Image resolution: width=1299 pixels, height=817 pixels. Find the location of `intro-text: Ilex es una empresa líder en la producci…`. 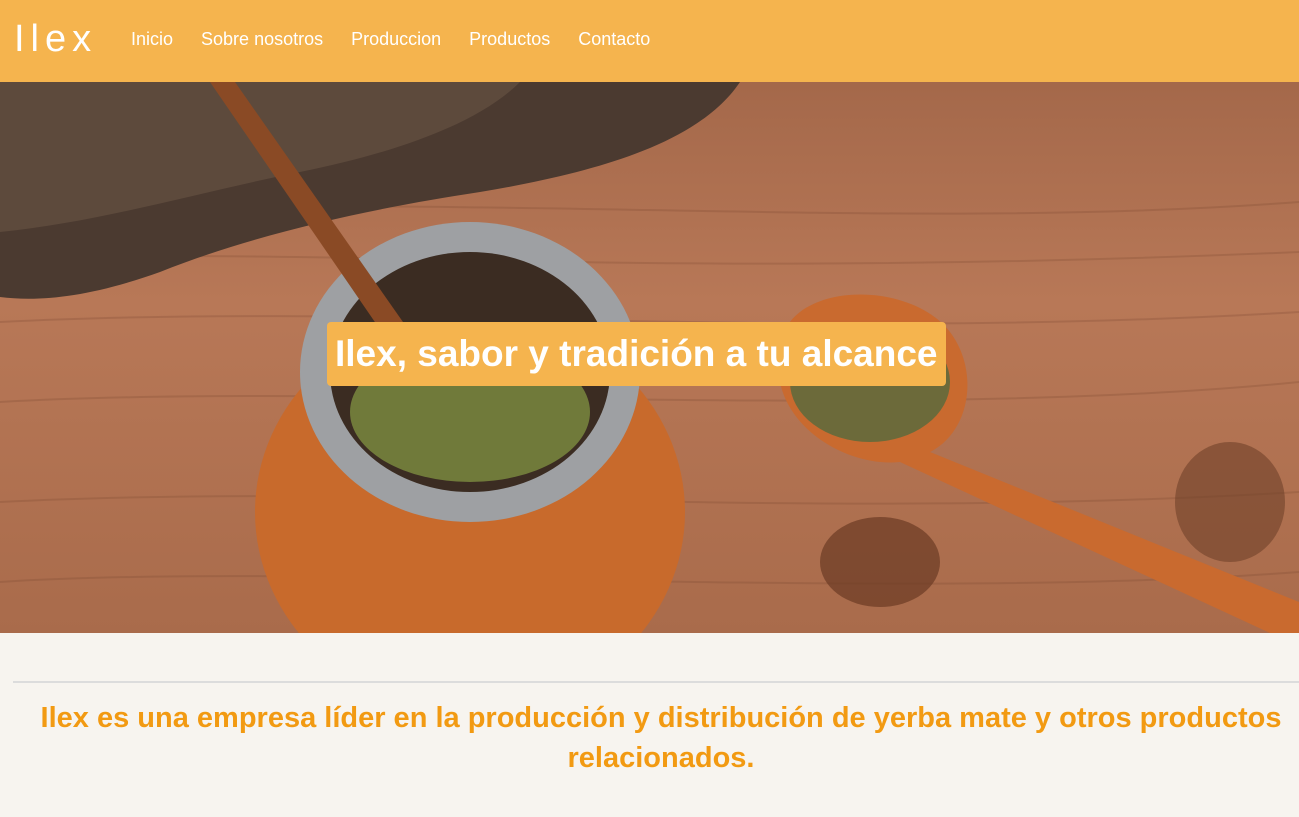

intro-text: Ilex es una empresa líder en la producci… is located at coordinates (661, 738).